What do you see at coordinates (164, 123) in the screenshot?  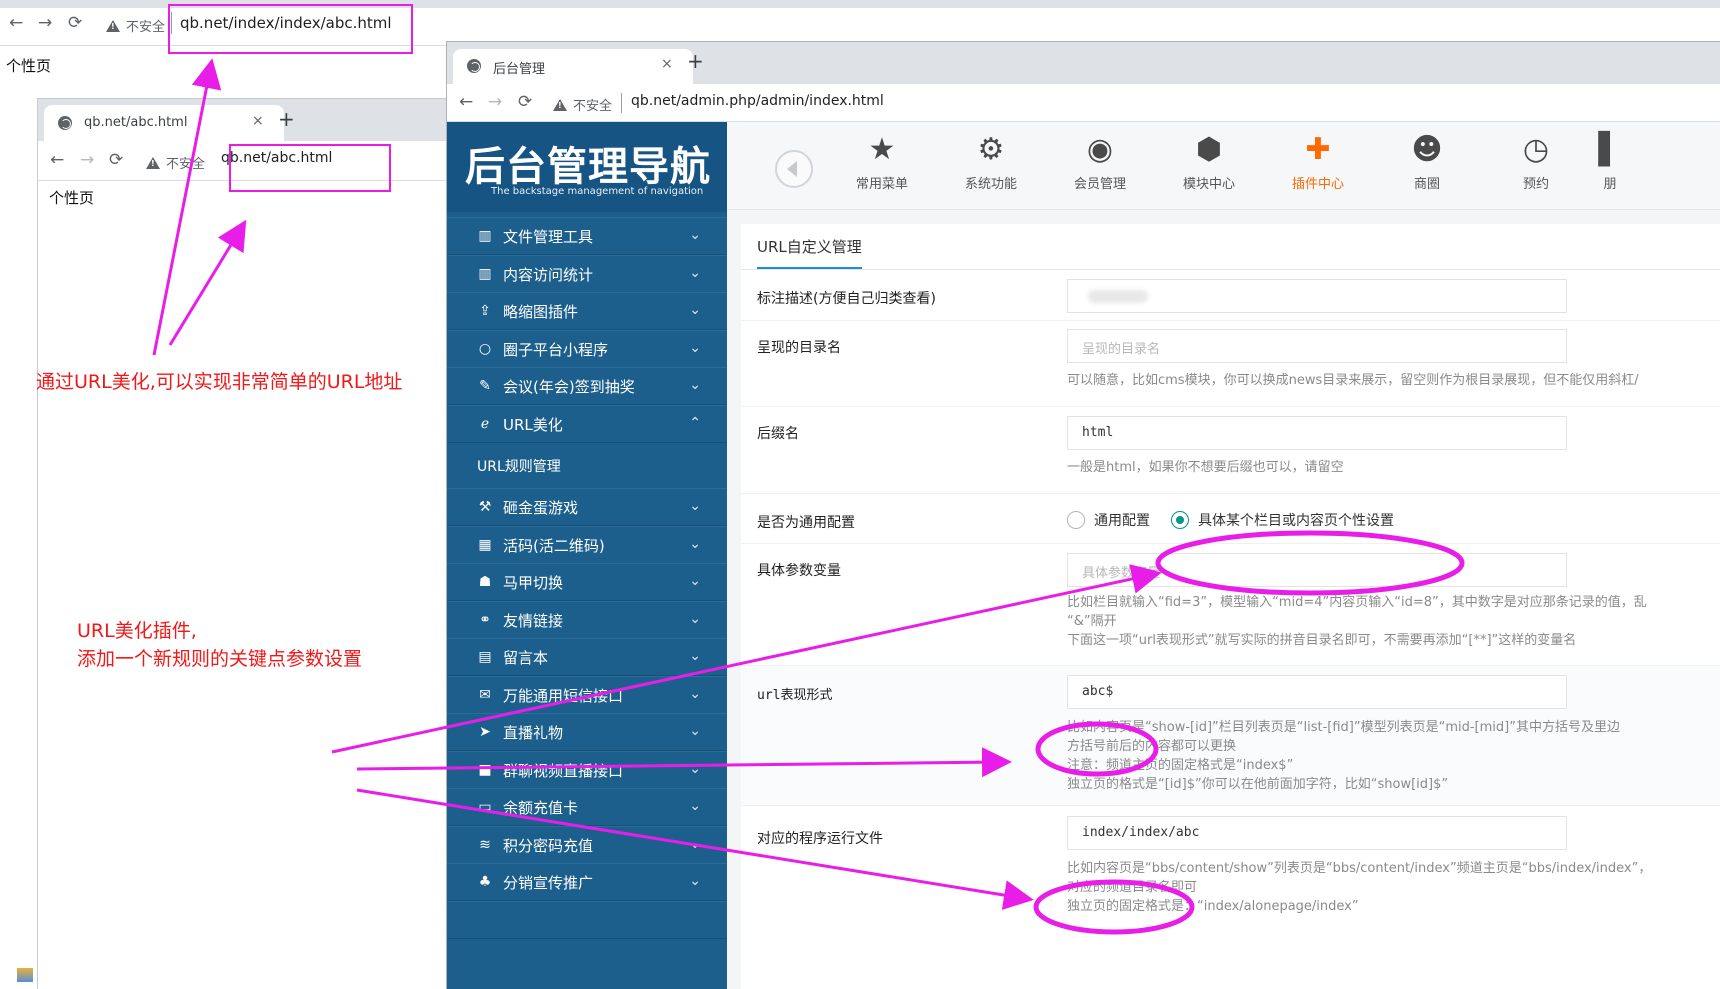 I see `browser-tab: qb.net/abc.html ×` at bounding box center [164, 123].